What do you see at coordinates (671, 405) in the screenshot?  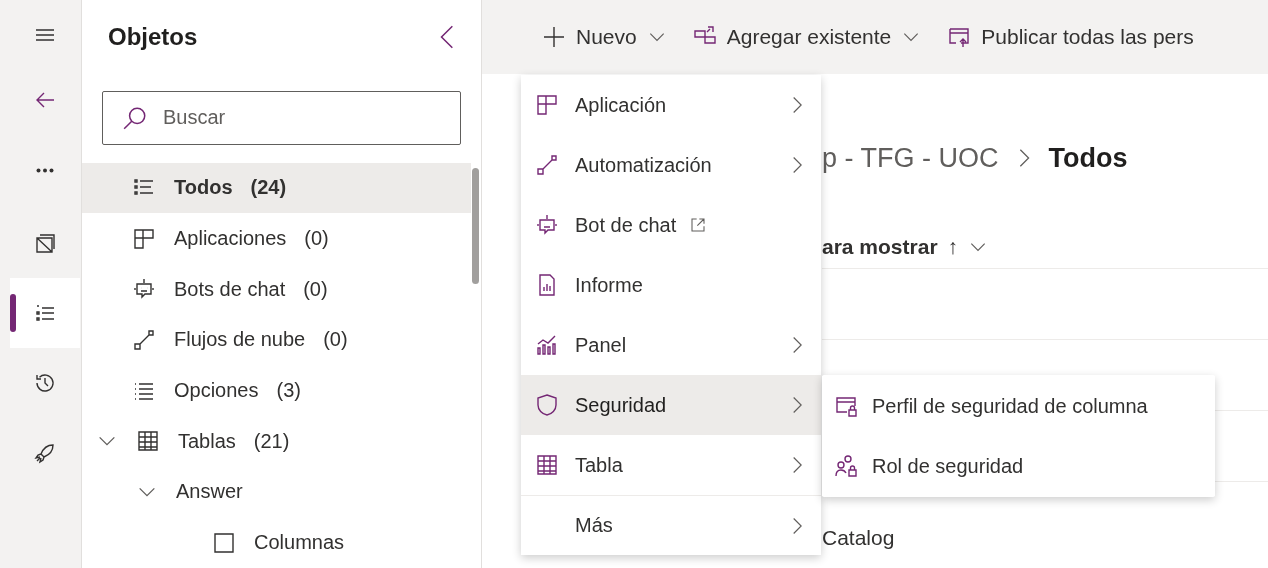 I see `menu-item: Seguridad` at bounding box center [671, 405].